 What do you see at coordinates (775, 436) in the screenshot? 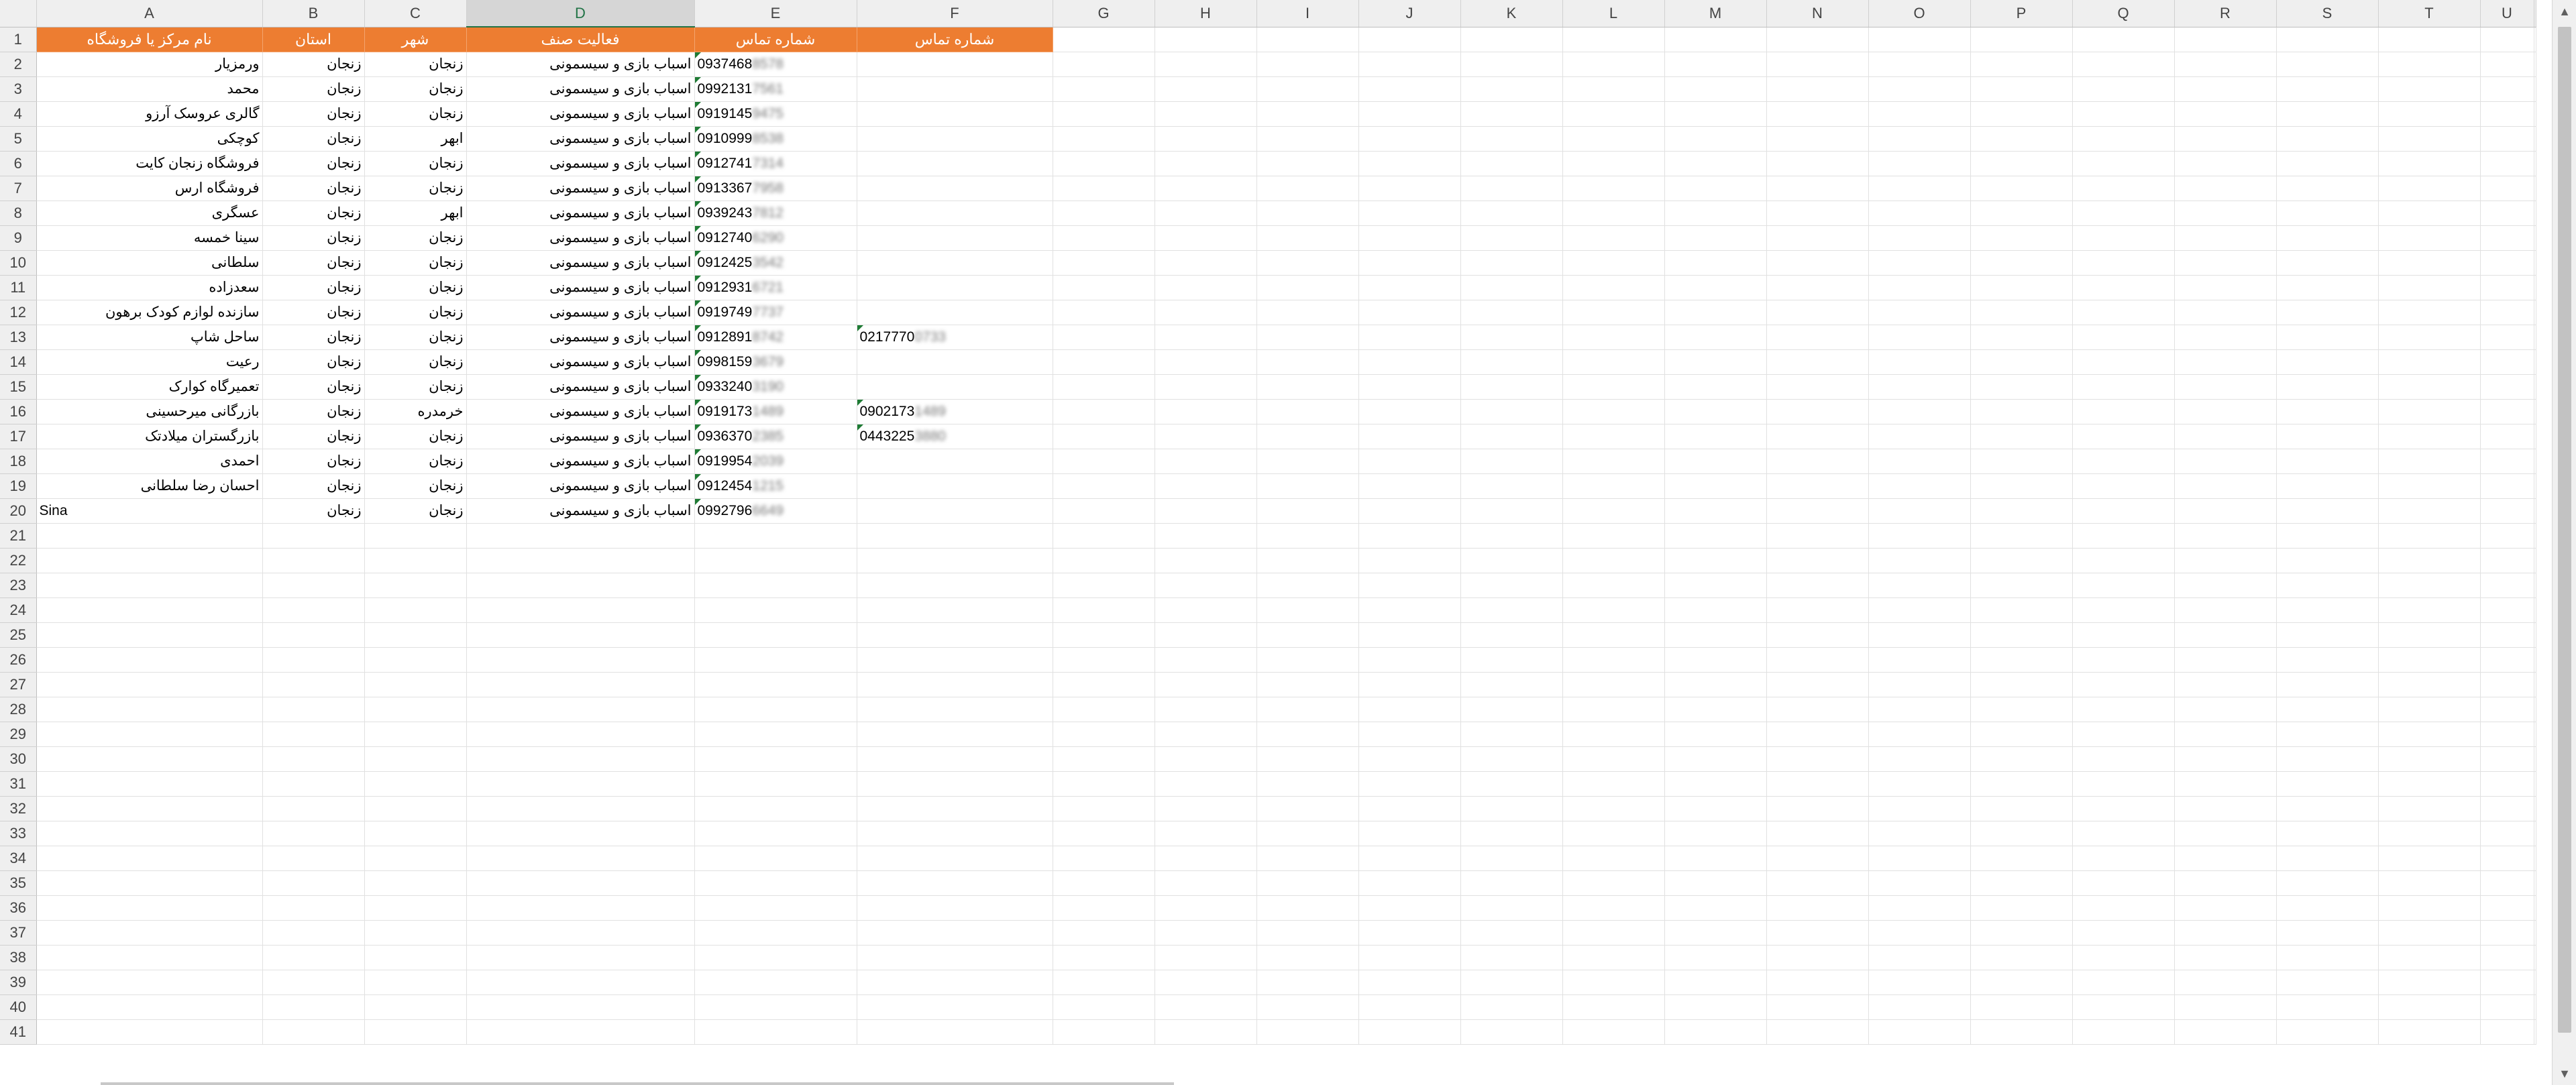
I see `cell-phone-1: 09363702385` at bounding box center [775, 436].